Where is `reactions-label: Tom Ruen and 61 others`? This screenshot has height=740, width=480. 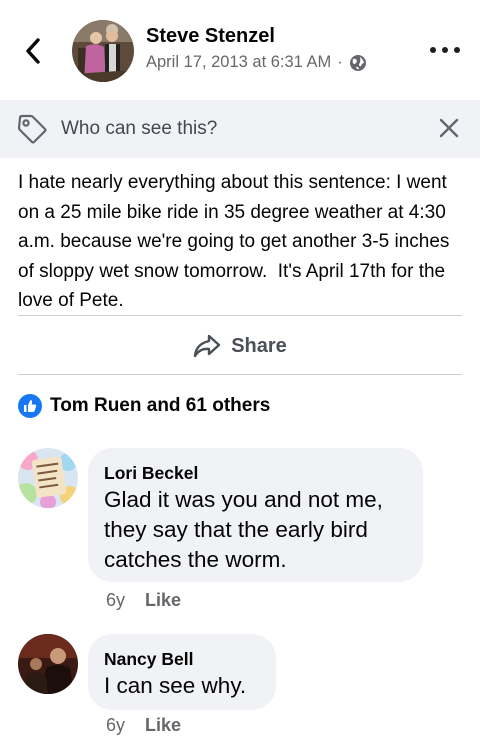 reactions-label: Tom Ruen and 61 others is located at coordinates (160, 405).